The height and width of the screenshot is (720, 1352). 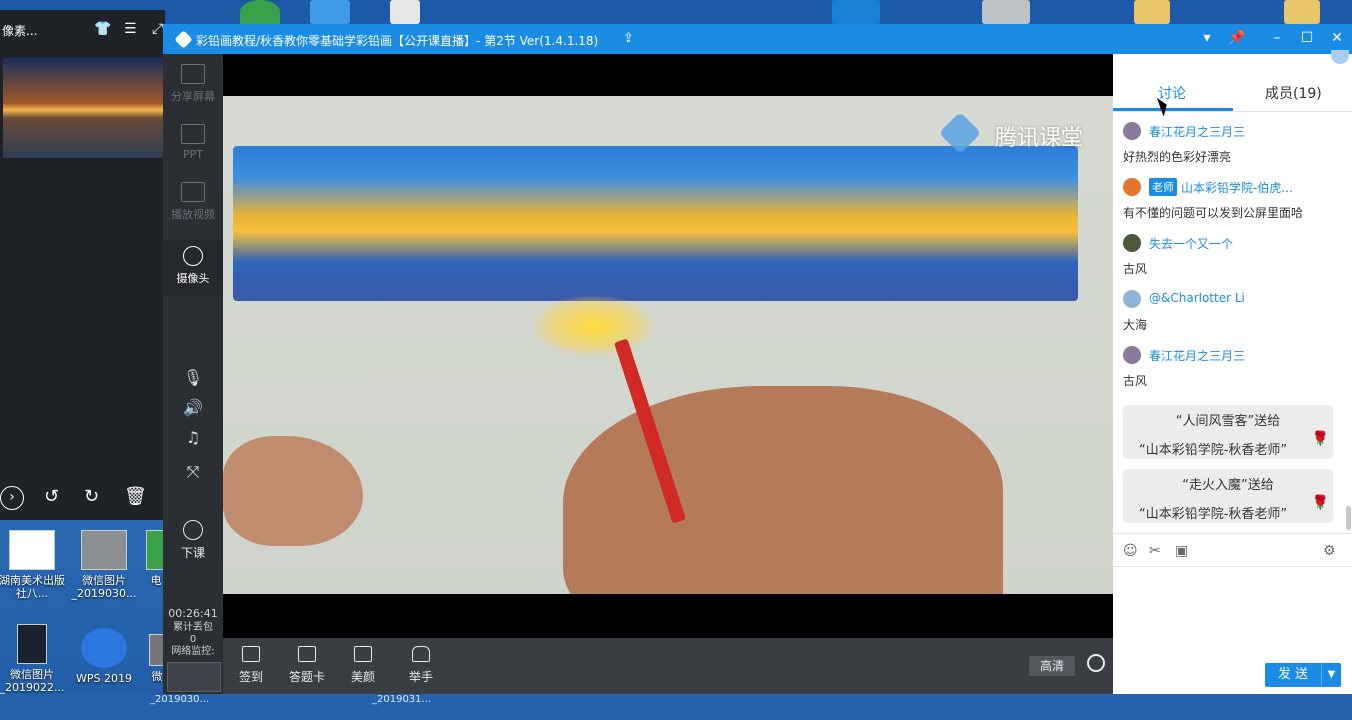 I want to click on end-class-button: 下课, so click(x=193, y=540).